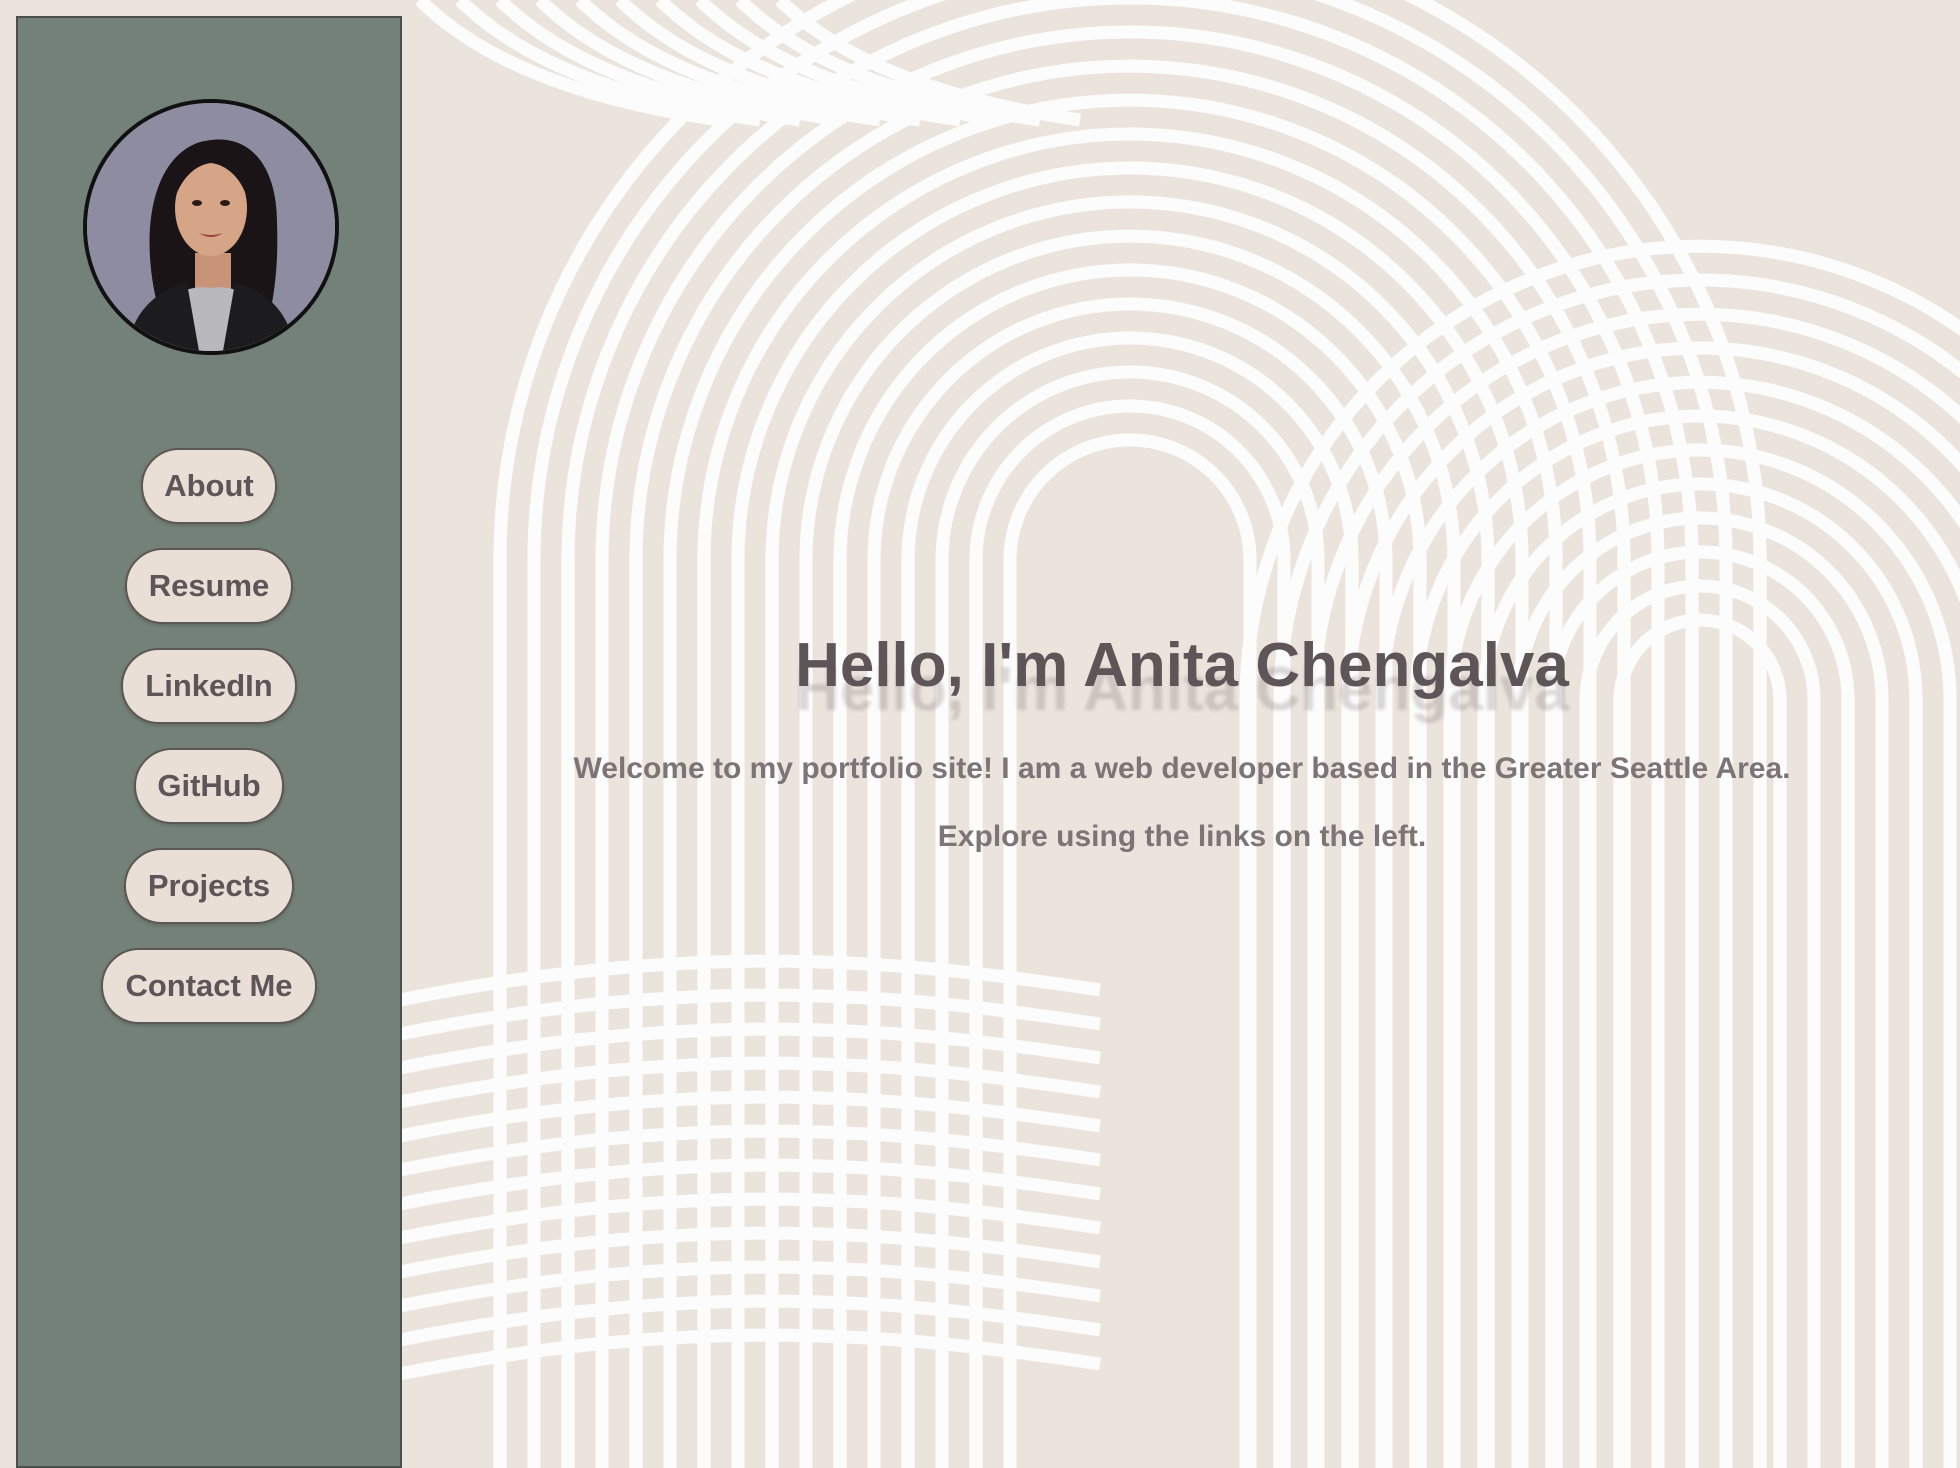  Describe the element at coordinates (209, 886) in the screenshot. I see `nav-projects-button: Projects` at that location.